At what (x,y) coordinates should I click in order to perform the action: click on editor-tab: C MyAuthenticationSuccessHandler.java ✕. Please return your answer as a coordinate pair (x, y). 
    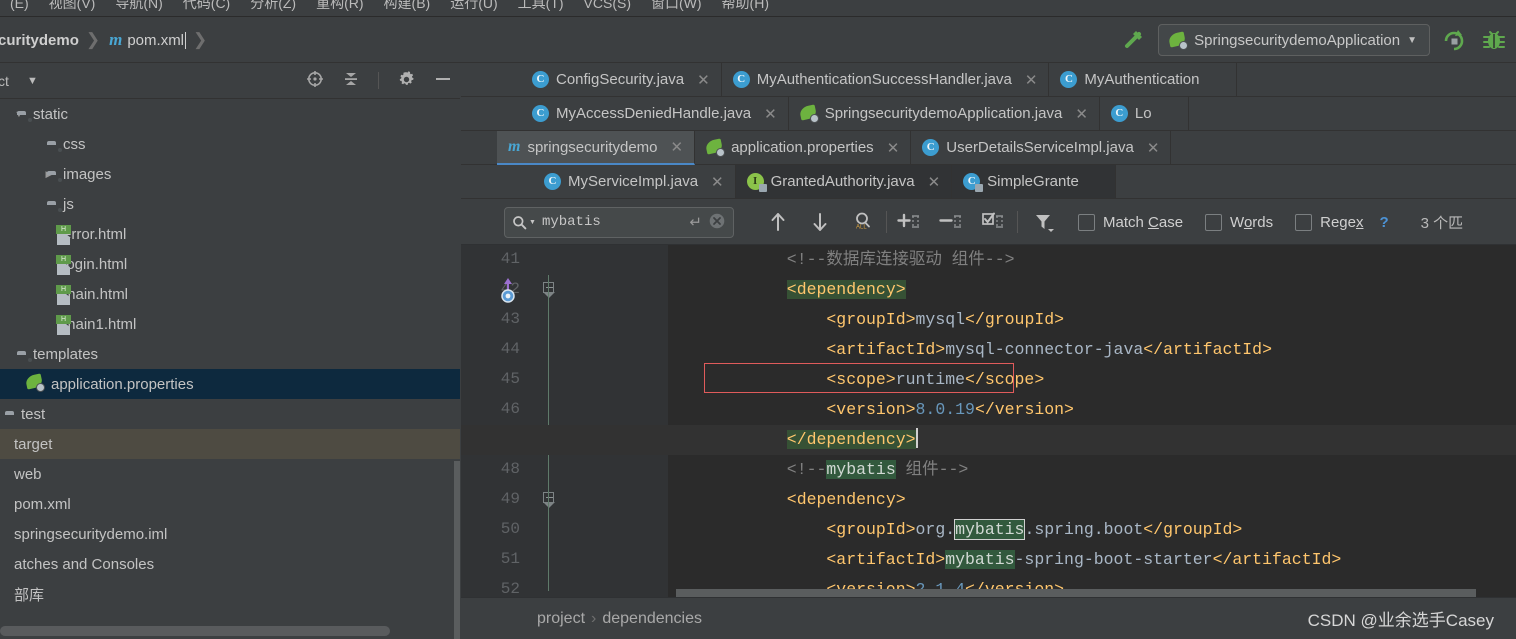
    Looking at the image, I should click on (885, 80).